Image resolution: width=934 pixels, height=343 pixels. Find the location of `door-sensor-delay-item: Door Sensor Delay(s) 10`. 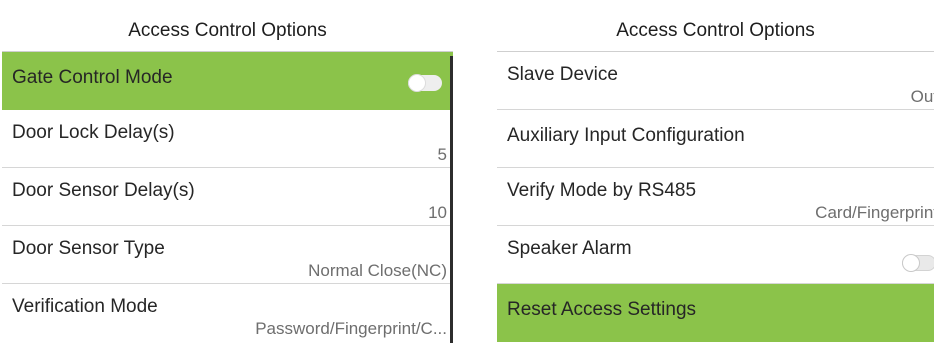

door-sensor-delay-item: Door Sensor Delay(s) 10 is located at coordinates (227, 197).